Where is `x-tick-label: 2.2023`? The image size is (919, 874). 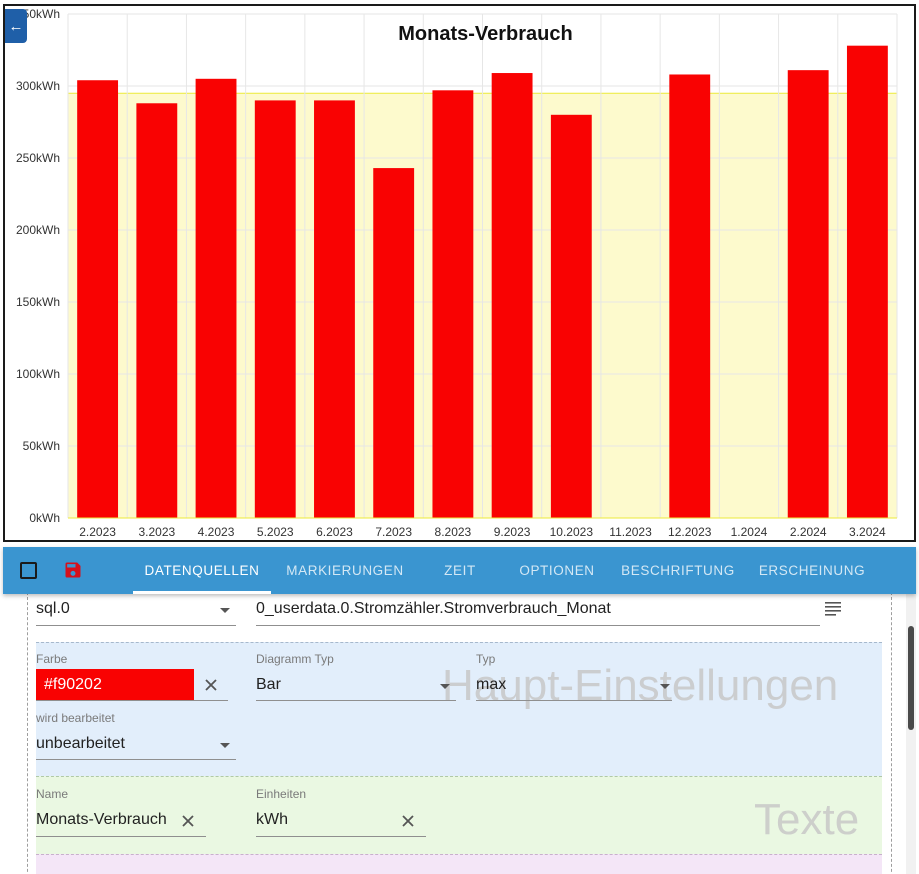
x-tick-label: 2.2023 is located at coordinates (97, 532).